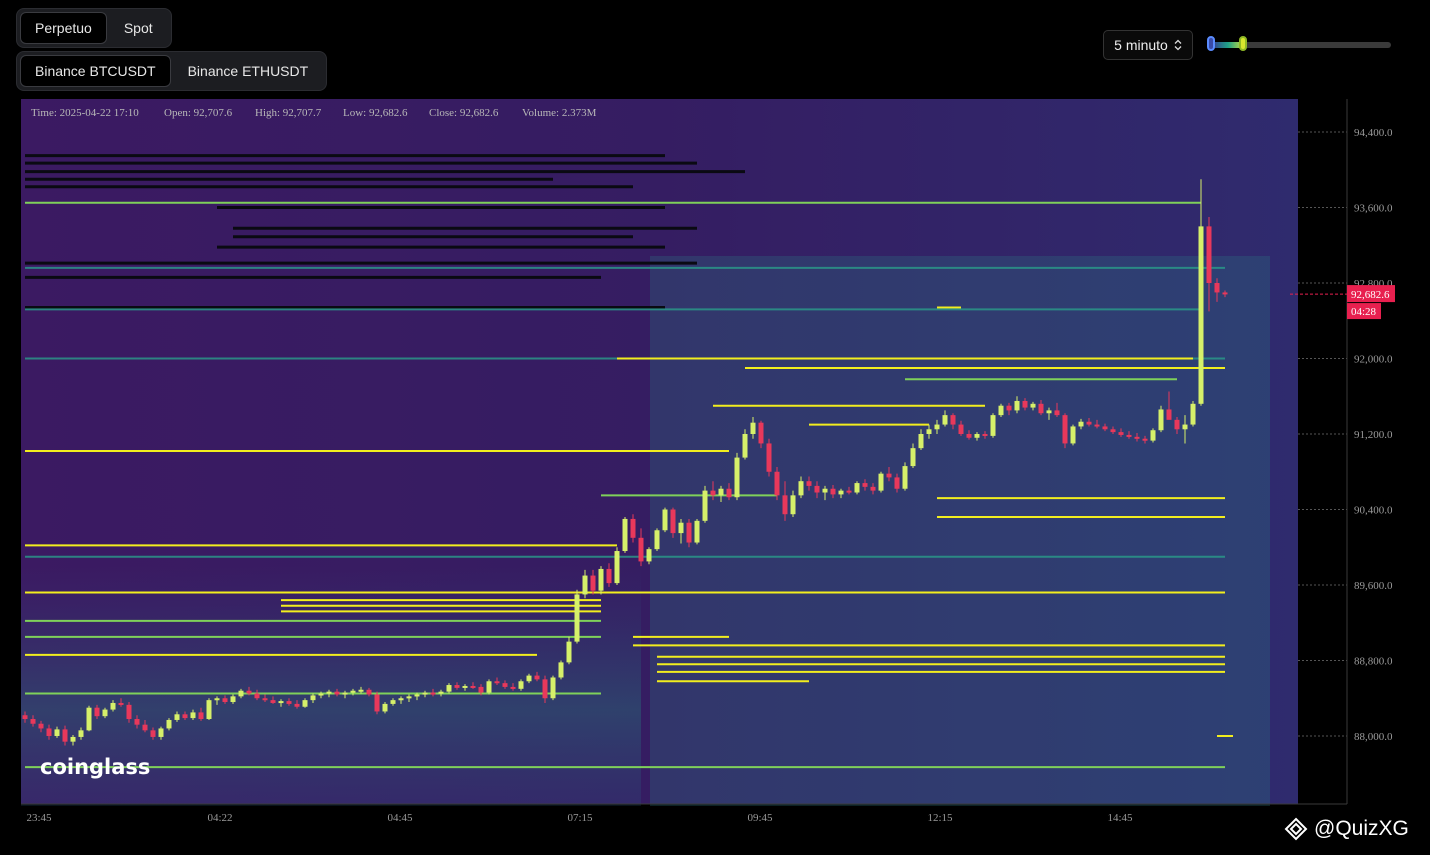 The image size is (1430, 855). What do you see at coordinates (1373, 360) in the screenshot?
I see `y-tick-label: 92,000.0` at bounding box center [1373, 360].